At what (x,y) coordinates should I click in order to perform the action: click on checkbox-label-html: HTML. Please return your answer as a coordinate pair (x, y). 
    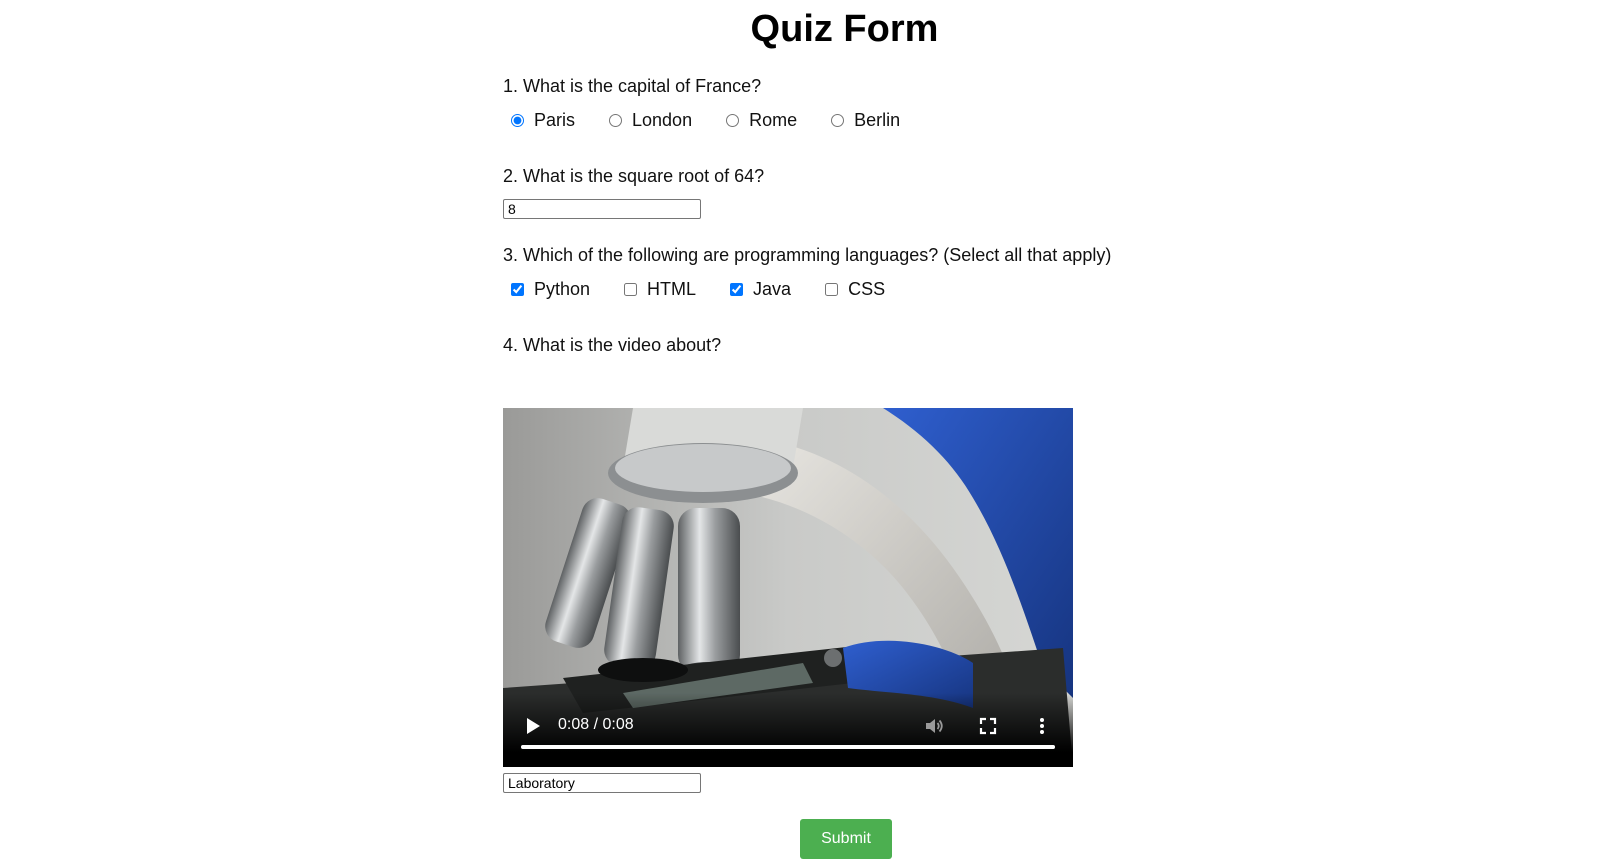
    Looking at the image, I should click on (672, 289).